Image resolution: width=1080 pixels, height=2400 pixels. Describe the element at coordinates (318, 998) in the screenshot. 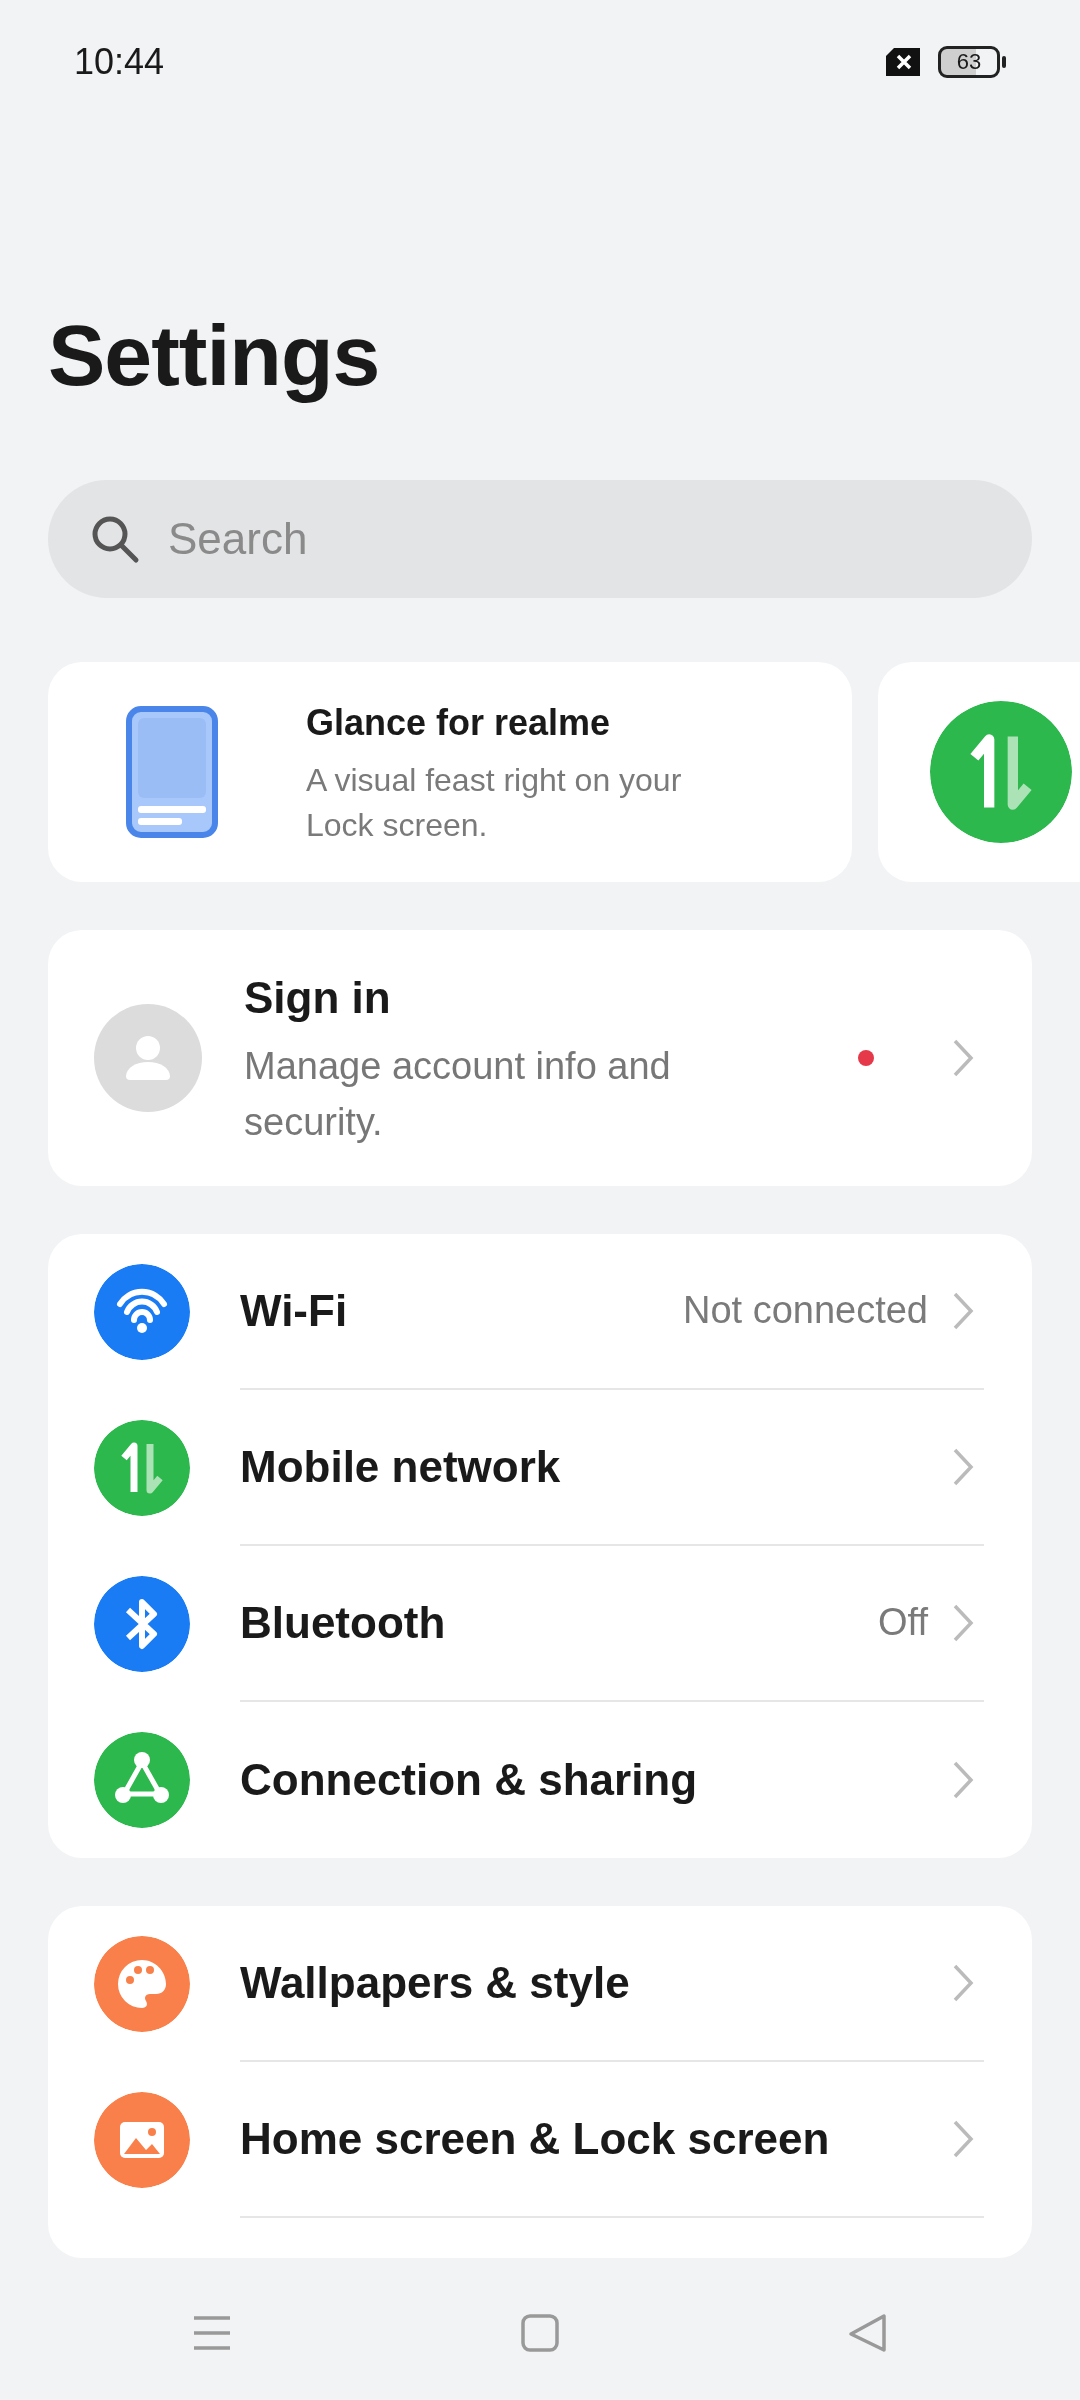

I see `account-title: Sign in` at that location.